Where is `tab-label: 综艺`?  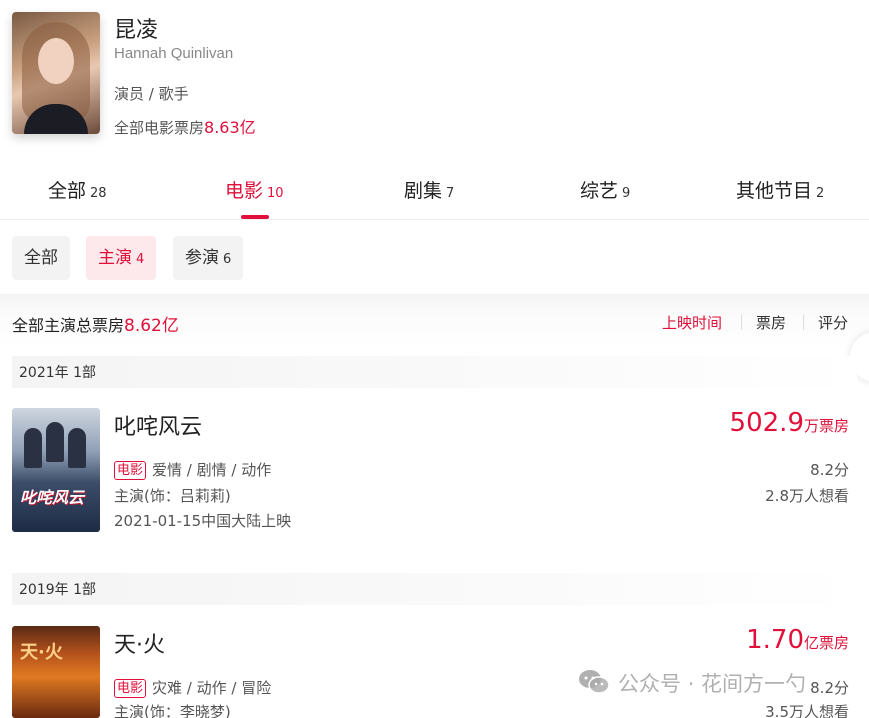
tab-label: 综艺 is located at coordinates (599, 191).